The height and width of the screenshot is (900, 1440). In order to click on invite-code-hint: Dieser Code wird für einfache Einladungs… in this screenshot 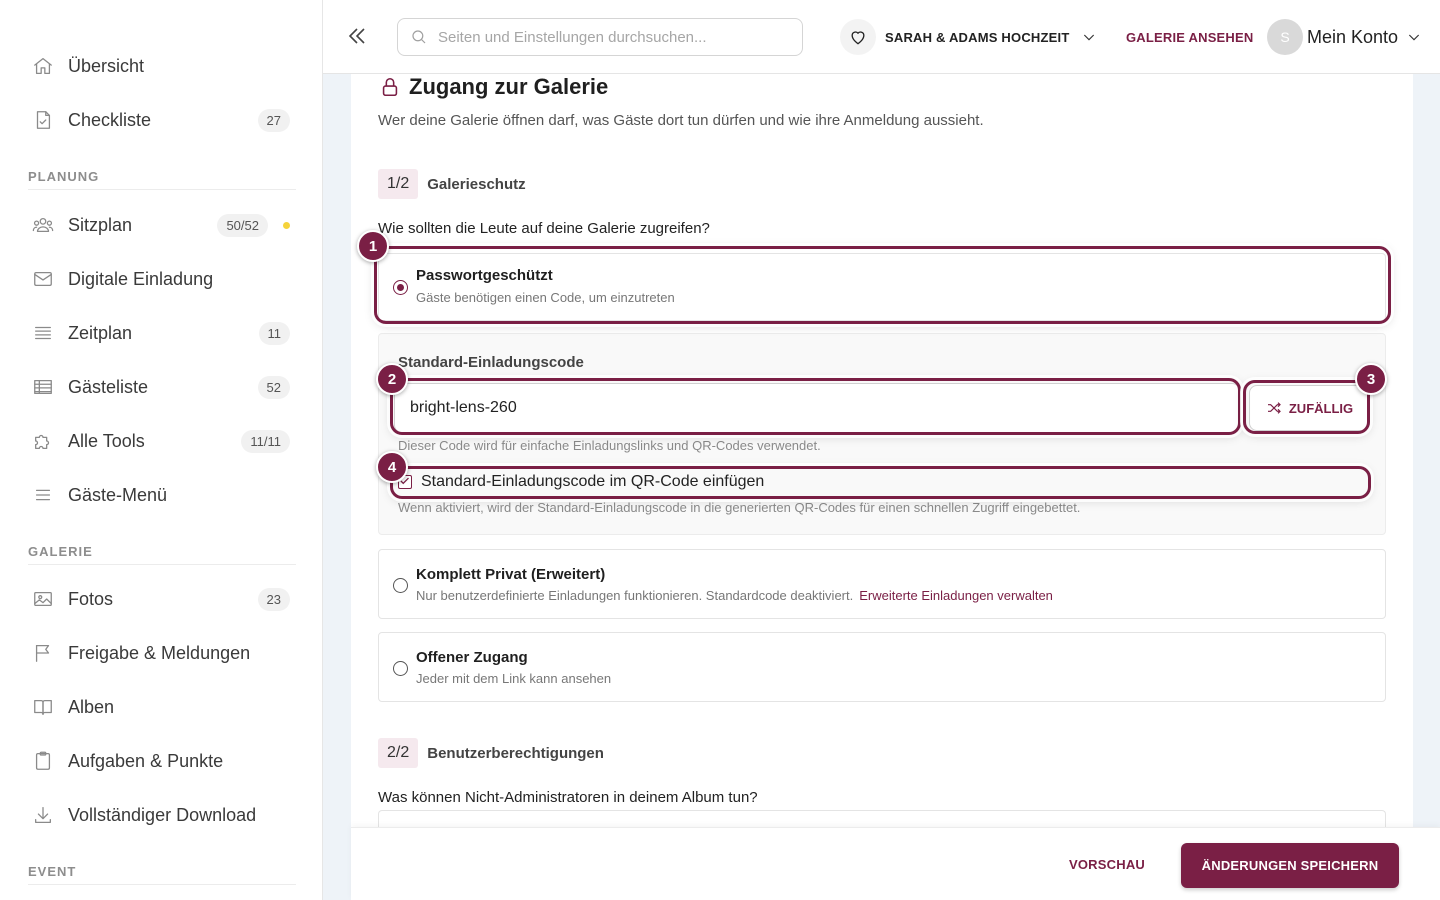, I will do `click(609, 445)`.